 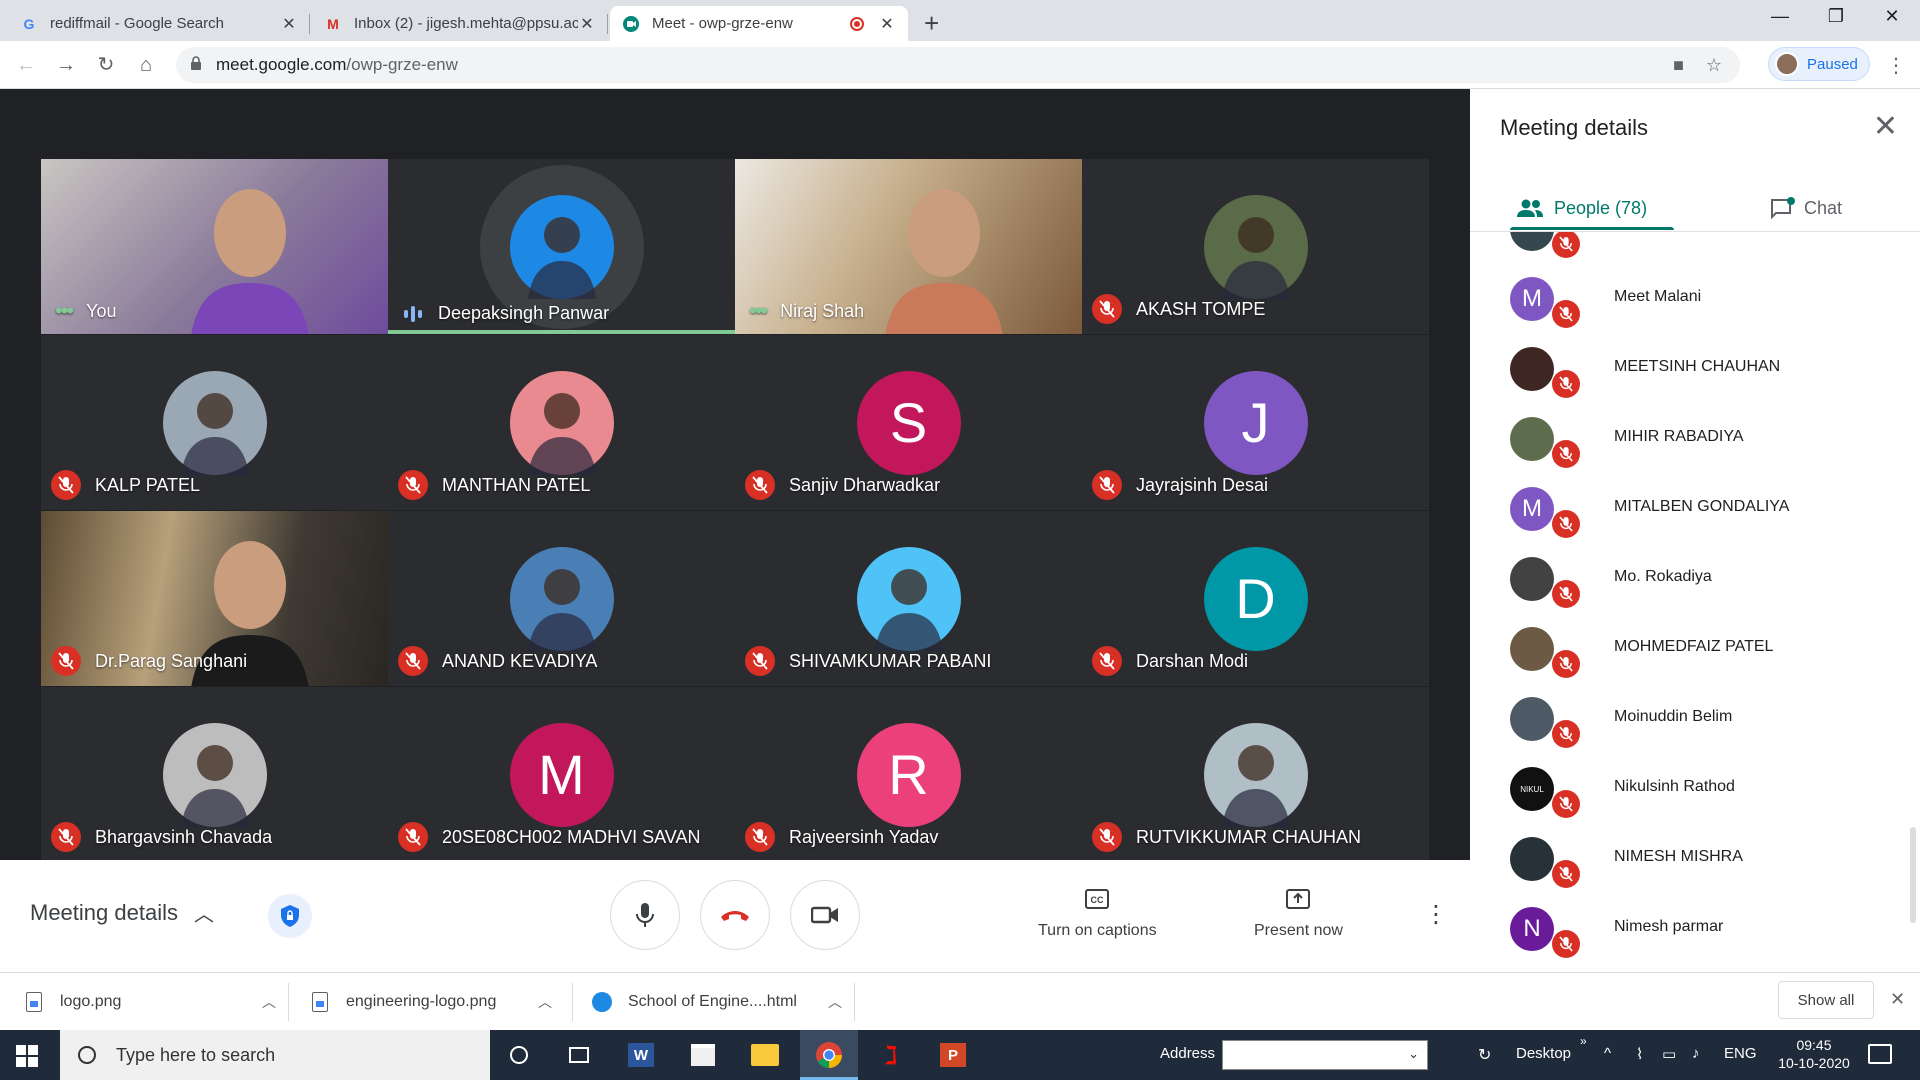 I want to click on participant-tile: Bhargavsinh Chavada, so click(x=214, y=774).